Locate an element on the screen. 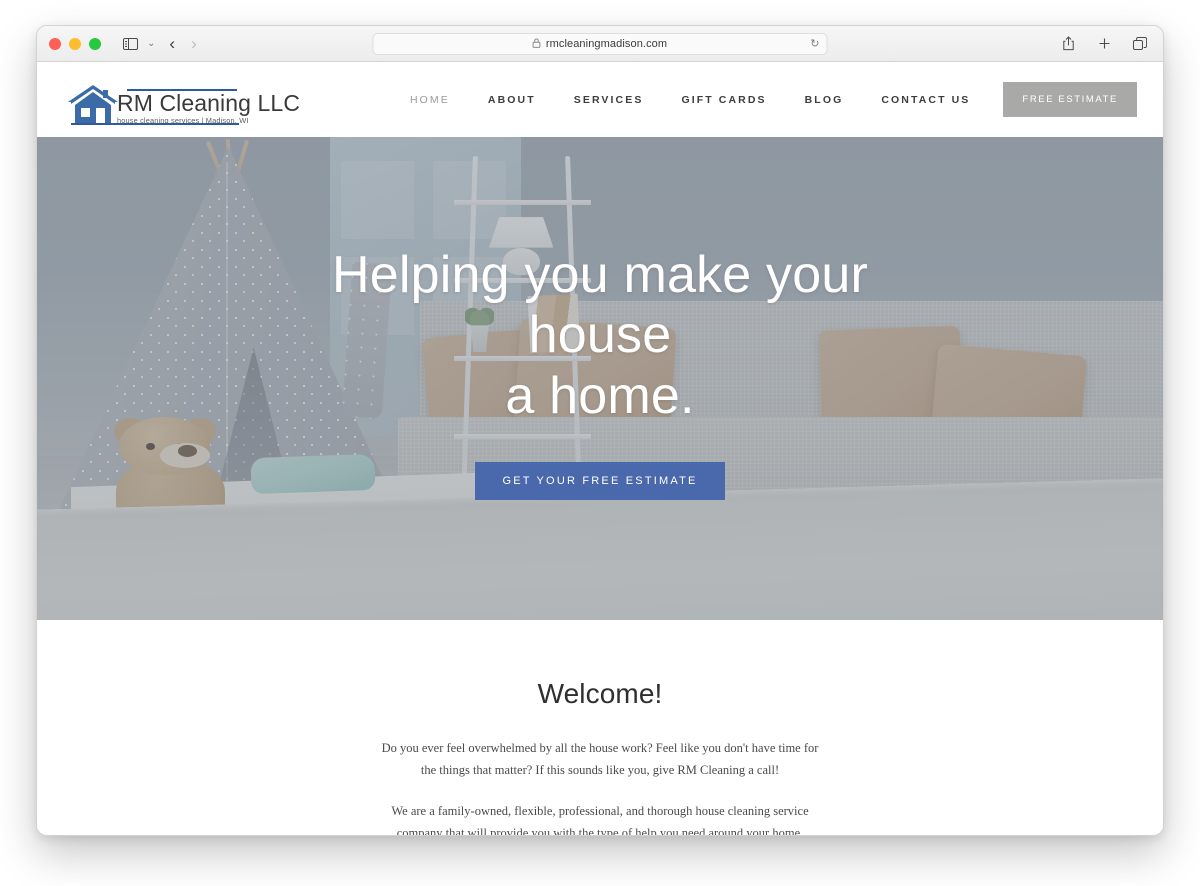  nav-item-blog: BLOG is located at coordinates (824, 100).